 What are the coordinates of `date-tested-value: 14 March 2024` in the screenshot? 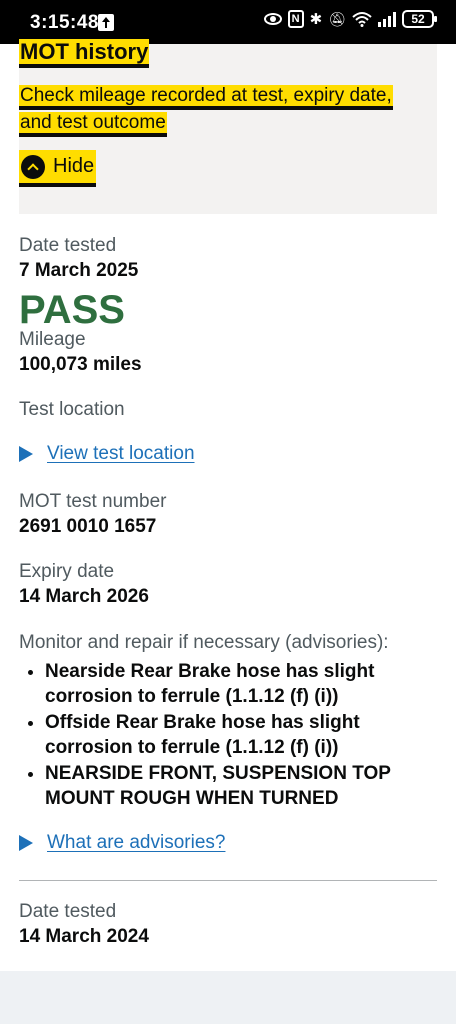 It's located at (84, 936).